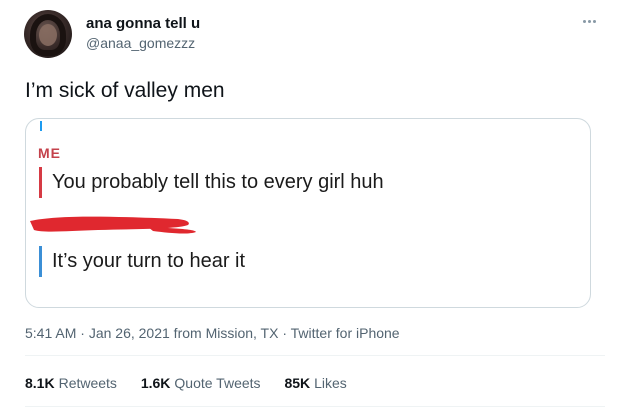 The height and width of the screenshot is (416, 620). What do you see at coordinates (140, 43) in the screenshot?
I see `author-handle: @anaa_gomezzz` at bounding box center [140, 43].